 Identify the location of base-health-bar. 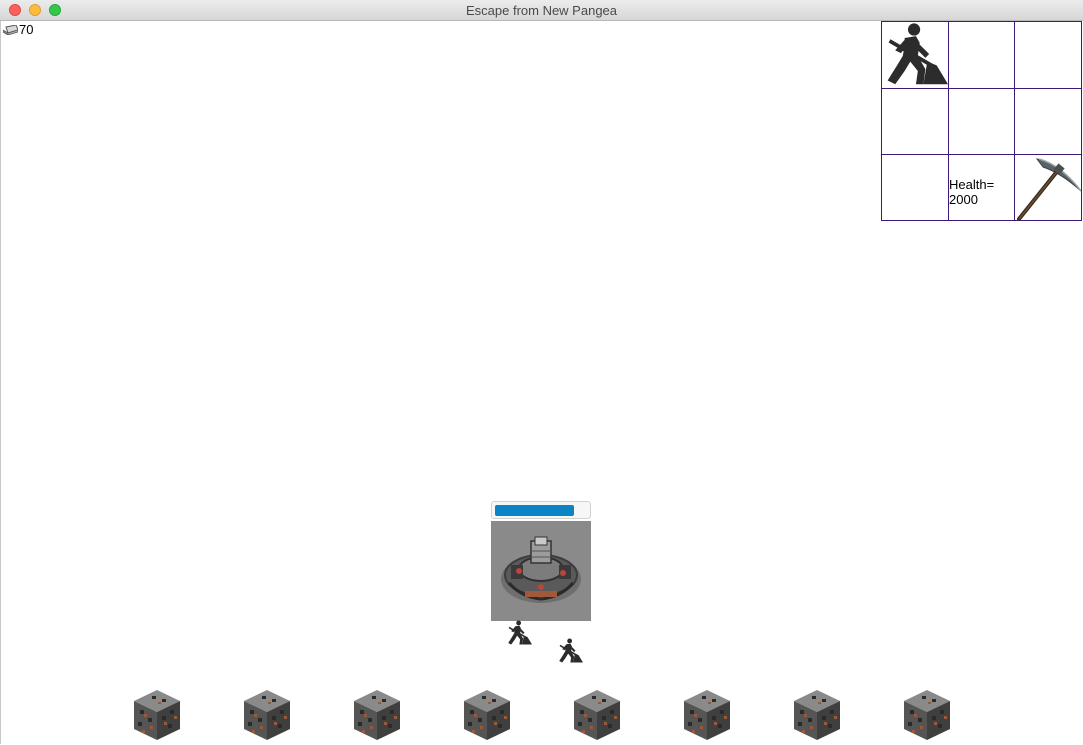
(541, 510).